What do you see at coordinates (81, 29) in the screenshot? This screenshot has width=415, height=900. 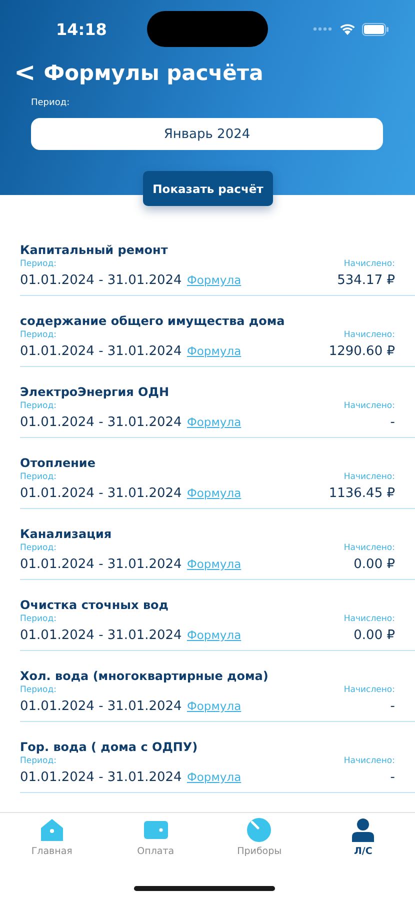 I see `status-time: 14:18` at bounding box center [81, 29].